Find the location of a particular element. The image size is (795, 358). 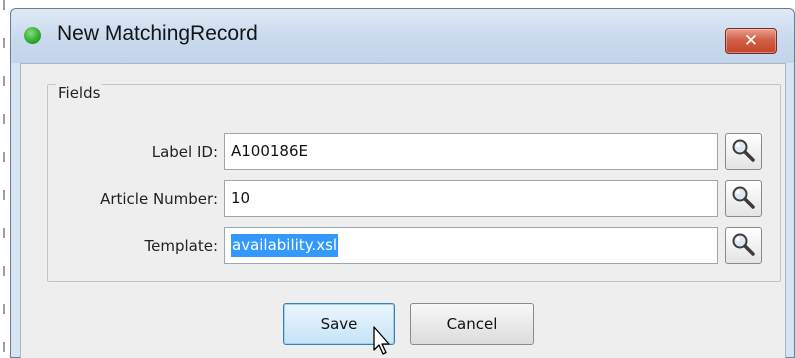

label-id-field: A100186E is located at coordinates (471, 151).